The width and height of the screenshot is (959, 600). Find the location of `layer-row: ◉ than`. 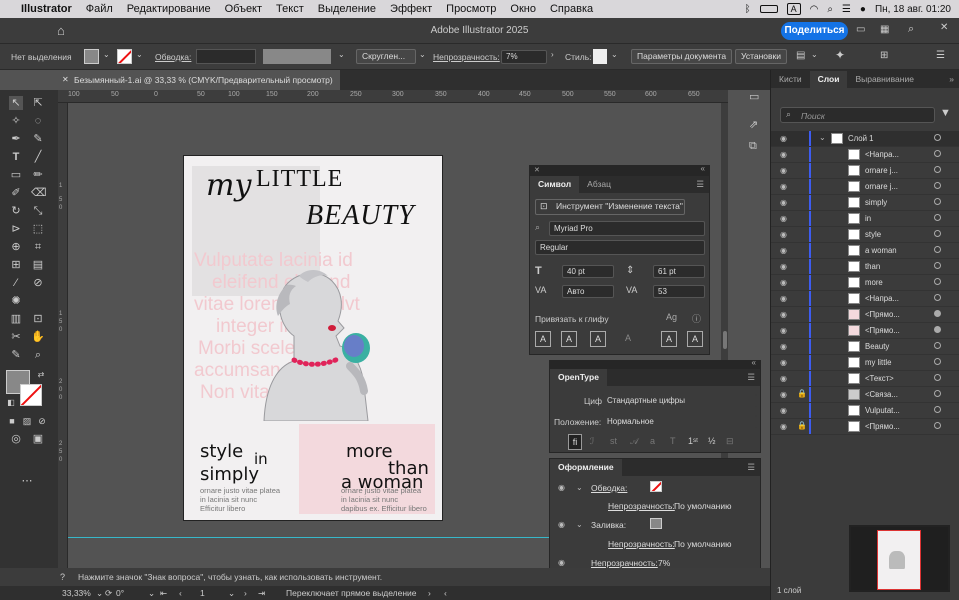

layer-row: ◉ than is located at coordinates (865, 267).